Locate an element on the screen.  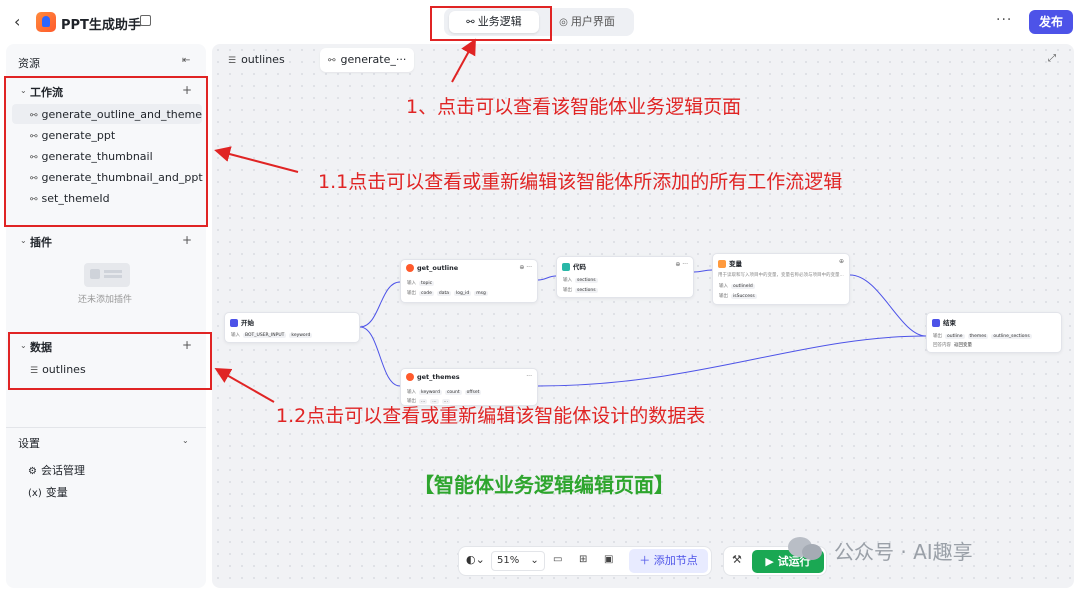
annotation-arrows is located at coordinates (345, 220).